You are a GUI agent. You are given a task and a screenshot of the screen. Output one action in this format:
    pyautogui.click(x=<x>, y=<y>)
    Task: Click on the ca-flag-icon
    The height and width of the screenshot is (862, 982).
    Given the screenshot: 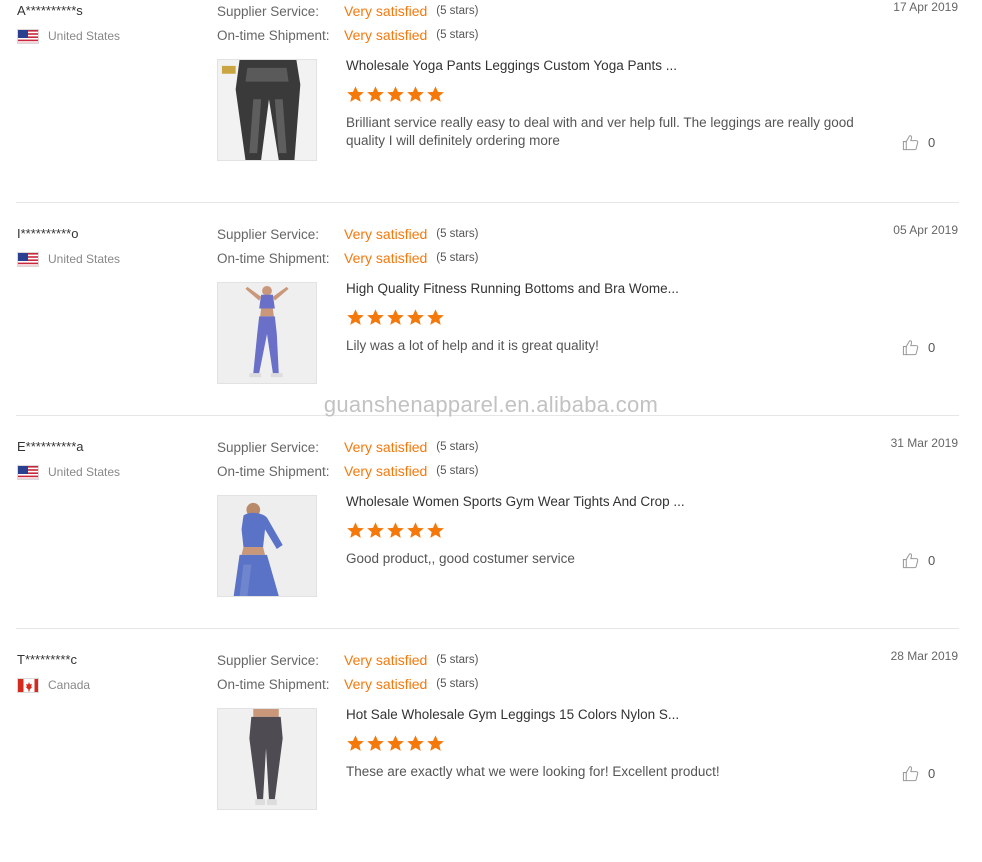 What is the action you would take?
    pyautogui.click(x=28, y=685)
    